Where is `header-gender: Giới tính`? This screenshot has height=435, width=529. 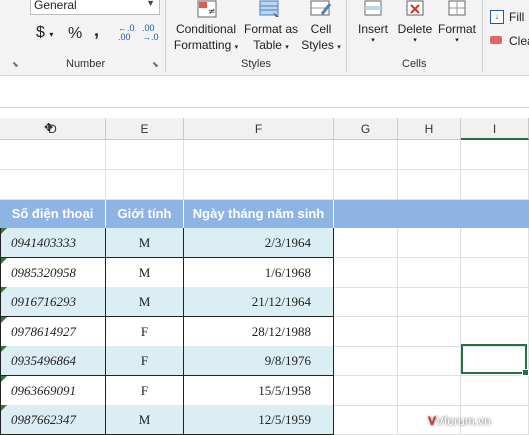 header-gender: Giới tính is located at coordinates (145, 214).